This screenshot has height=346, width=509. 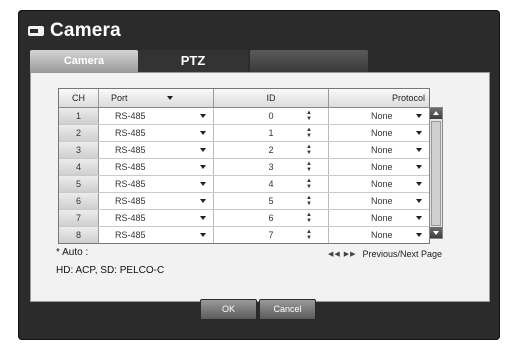 I want to click on id-value: 7, so click(x=271, y=235).